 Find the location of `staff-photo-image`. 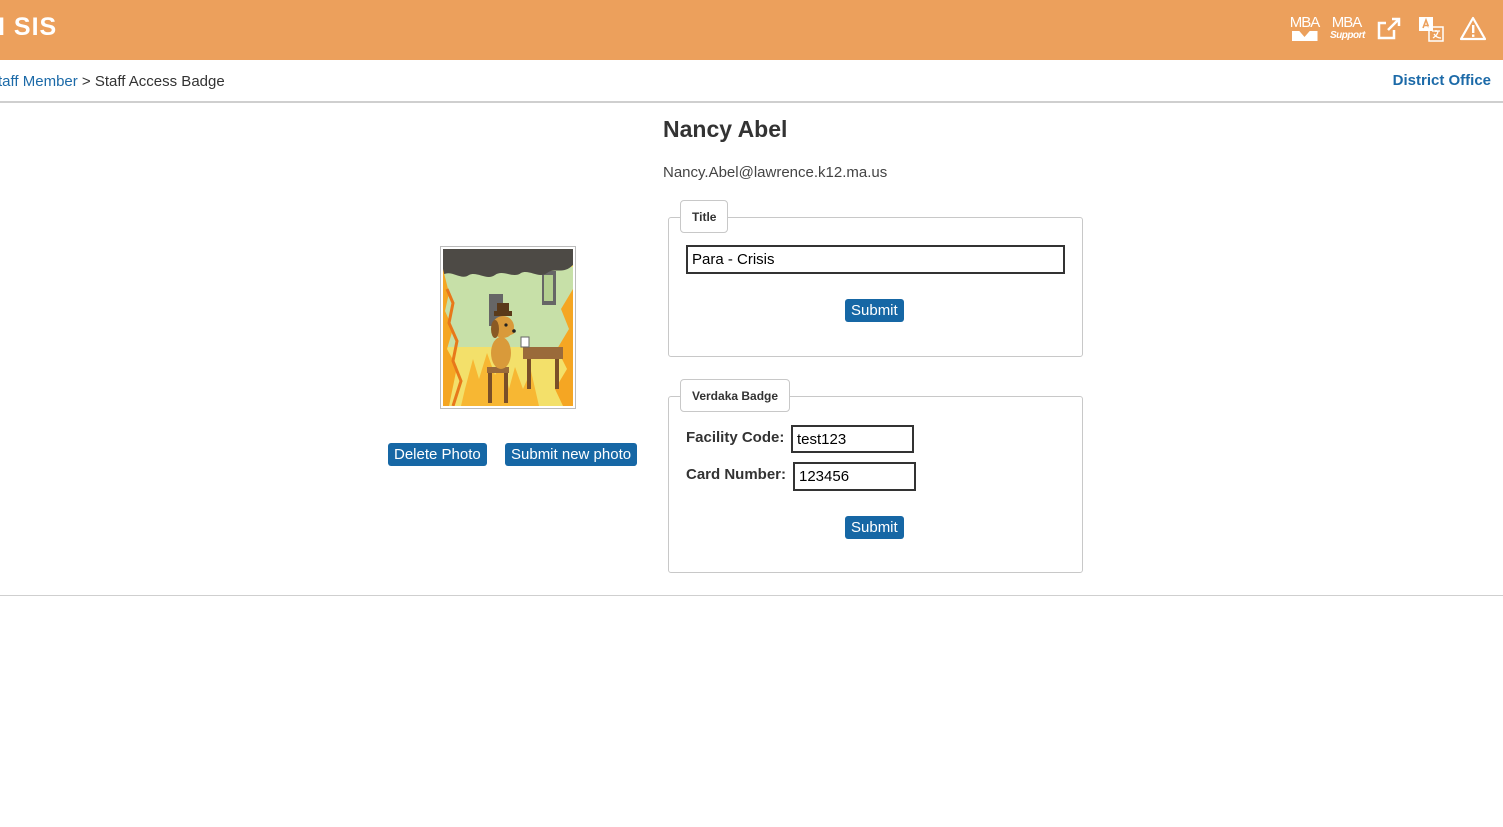

staff-photo-image is located at coordinates (508, 327).